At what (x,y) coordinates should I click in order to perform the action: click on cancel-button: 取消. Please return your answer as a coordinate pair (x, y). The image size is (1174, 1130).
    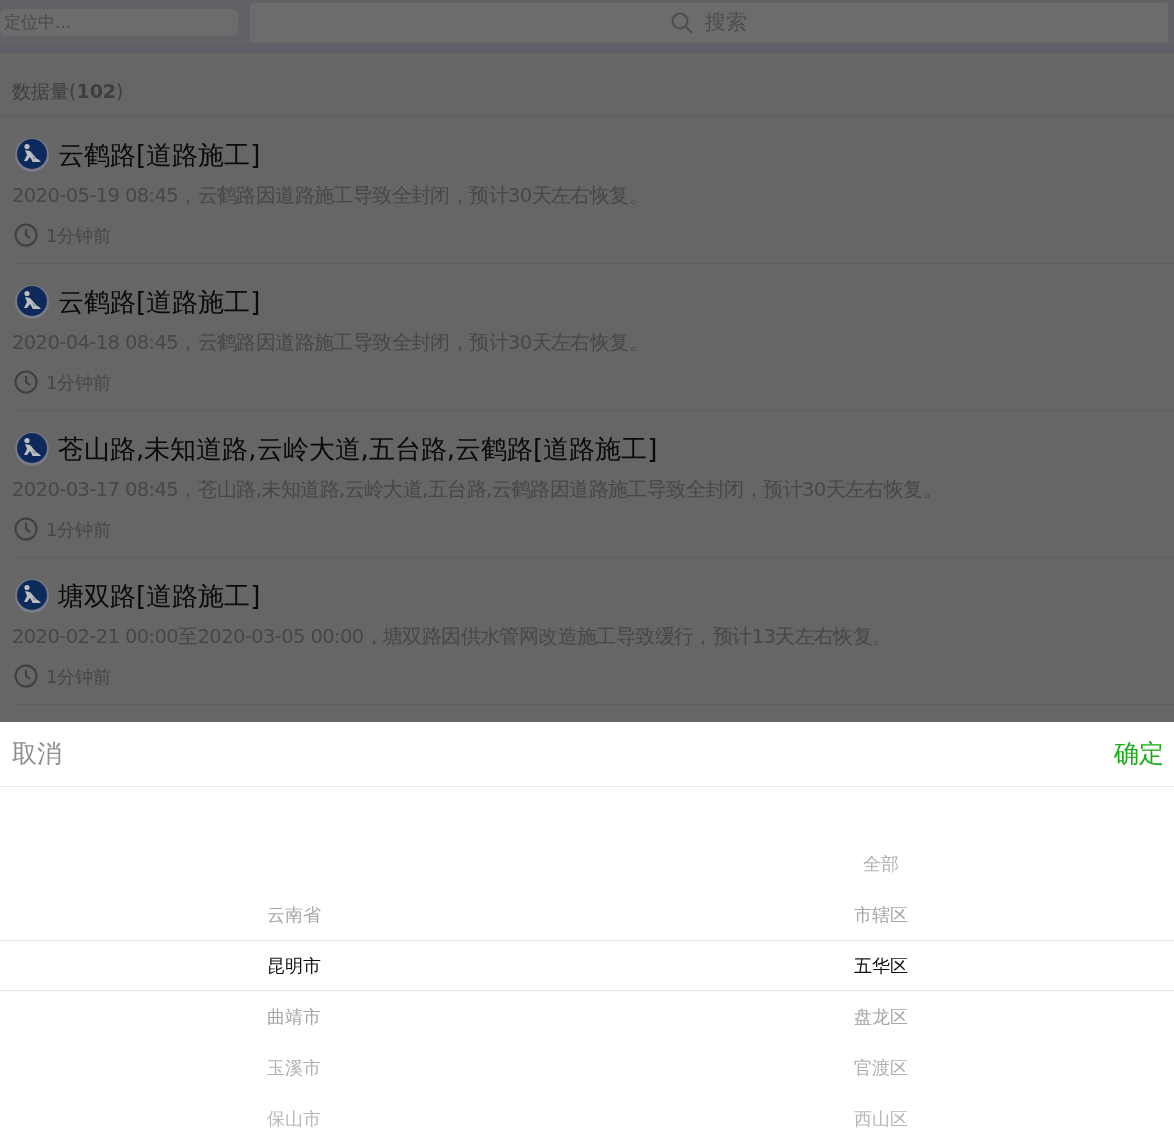
    Looking at the image, I should click on (37, 754).